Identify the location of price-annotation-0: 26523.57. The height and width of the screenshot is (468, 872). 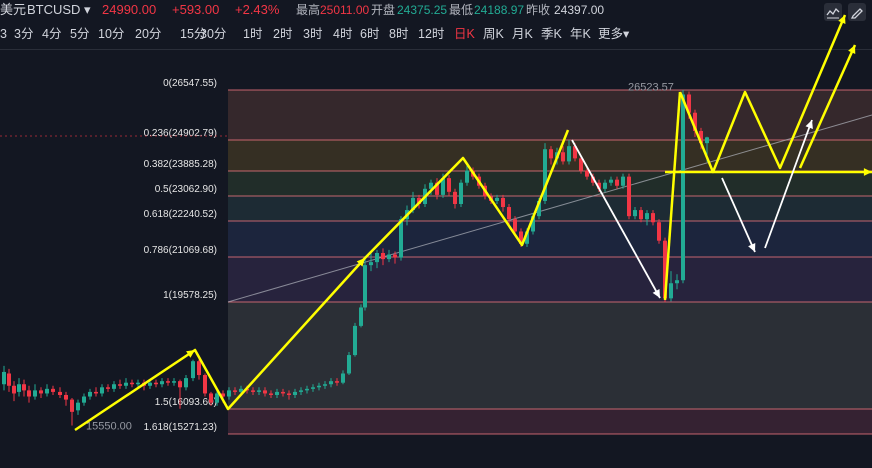
(651, 88).